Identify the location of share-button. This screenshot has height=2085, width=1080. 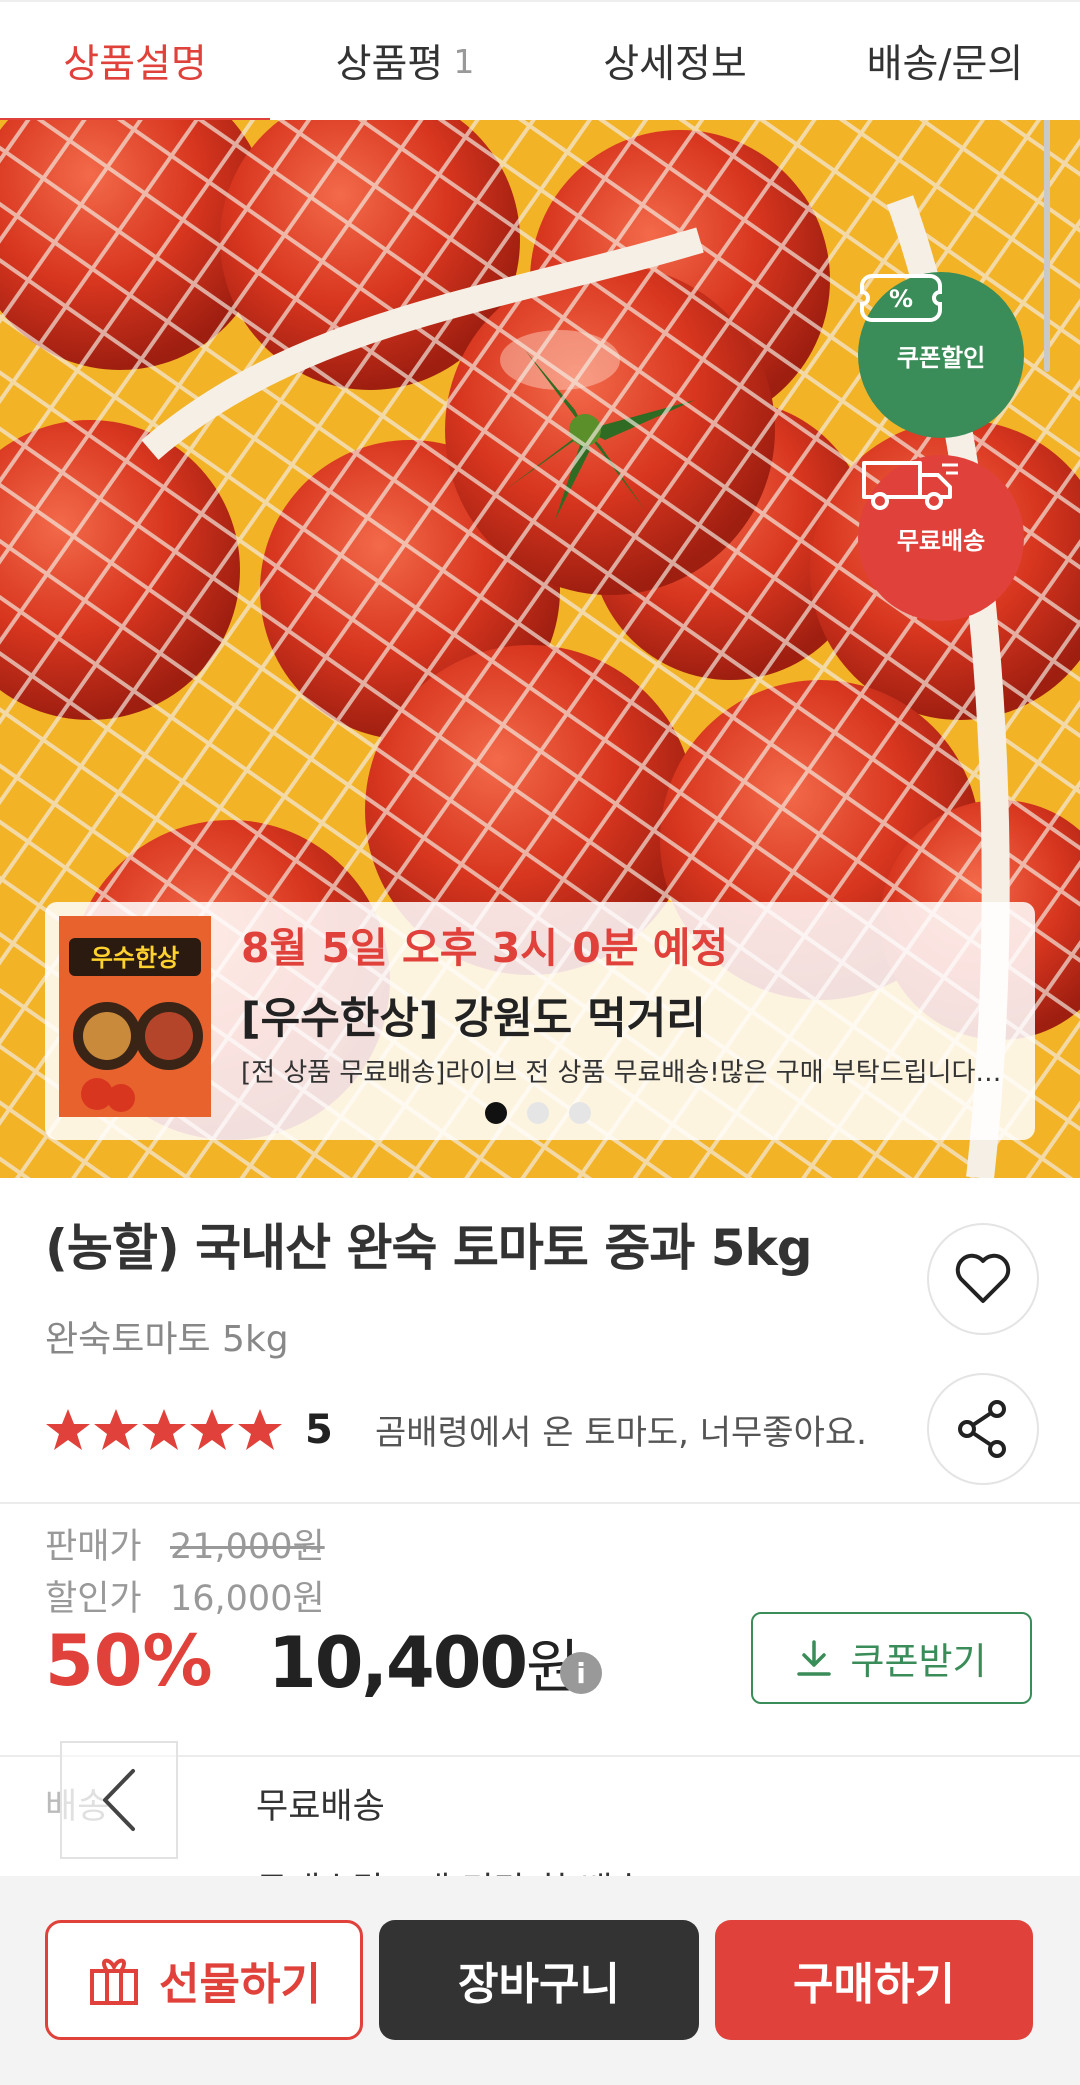
(983, 1429).